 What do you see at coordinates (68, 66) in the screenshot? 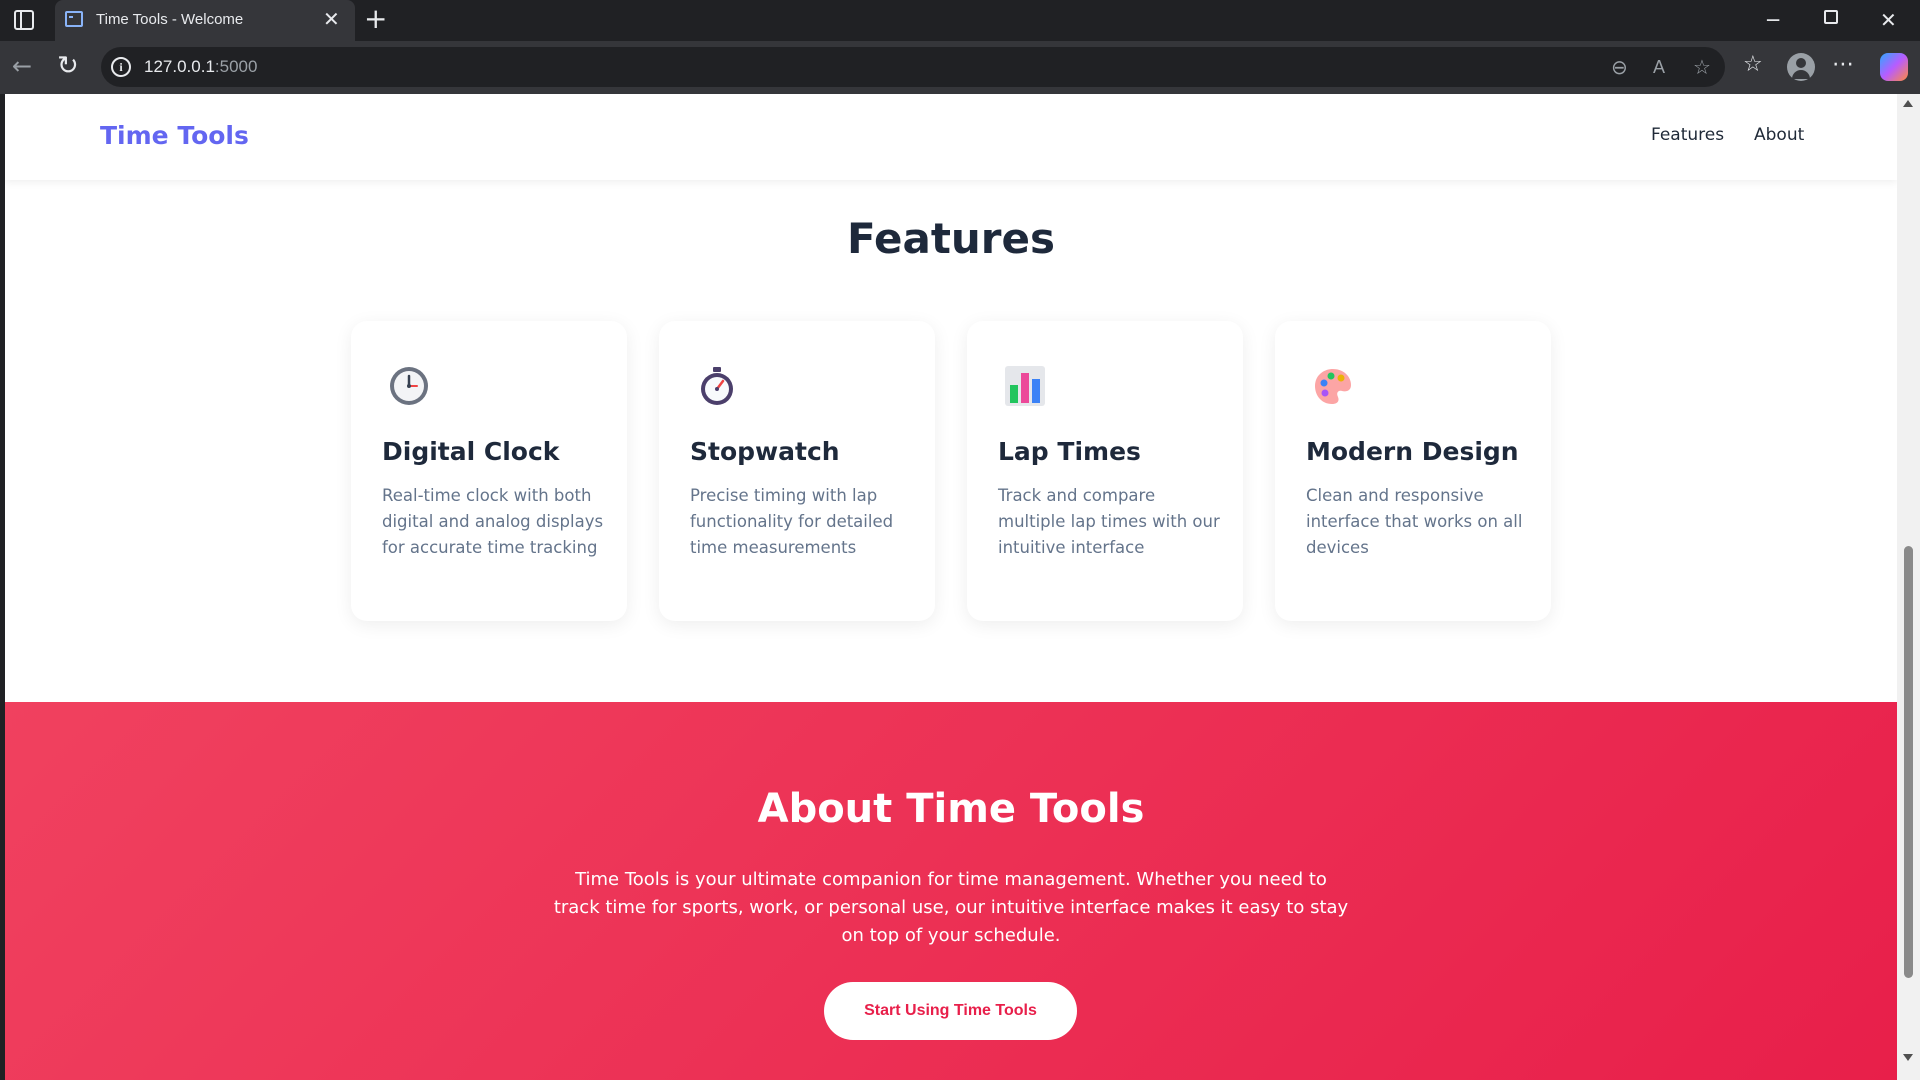
I see `reload-icon: ↻` at bounding box center [68, 66].